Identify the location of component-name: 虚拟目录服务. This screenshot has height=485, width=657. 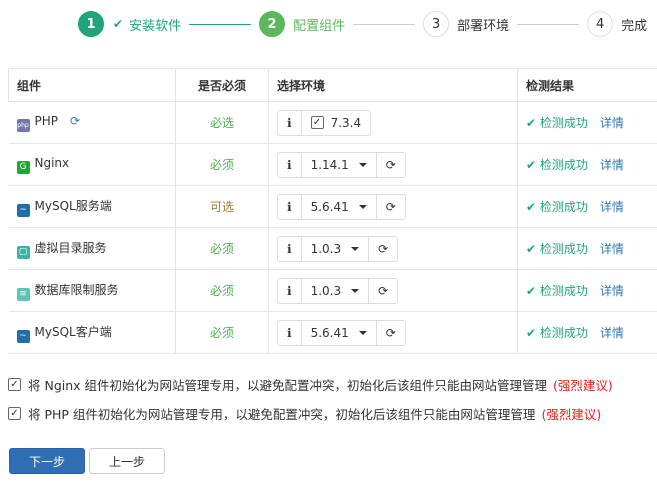
(70, 247).